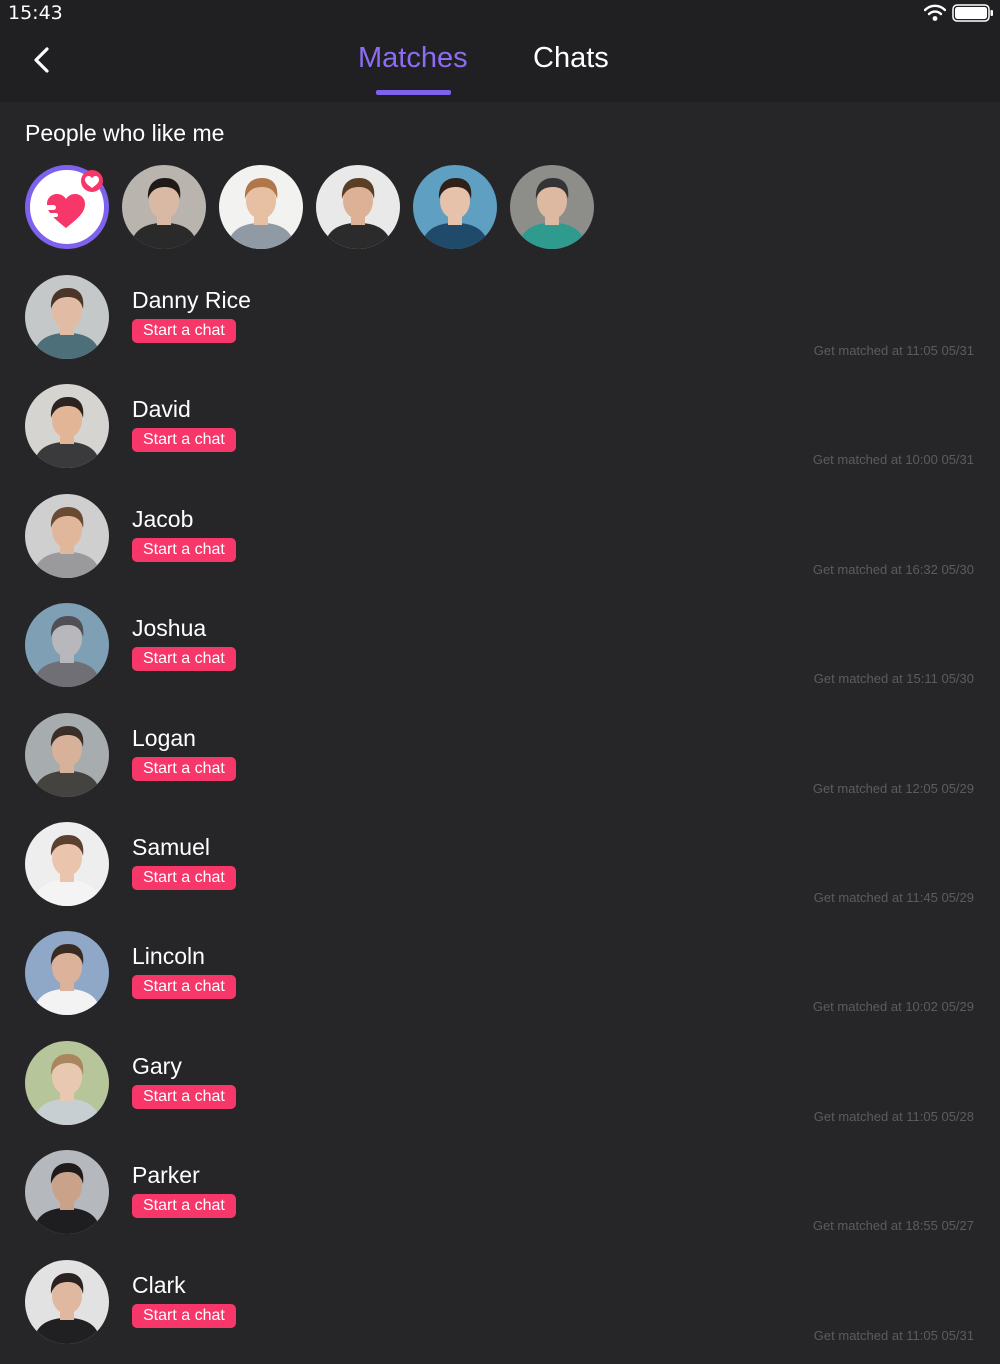  Describe the element at coordinates (171, 846) in the screenshot. I see `match-name: Samuel` at that location.